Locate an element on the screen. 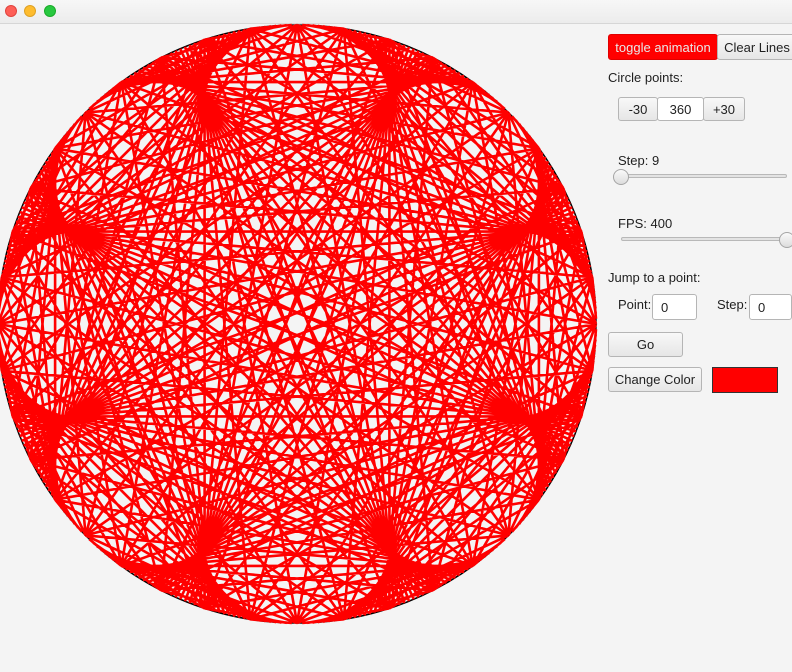 The height and width of the screenshot is (672, 792). toggle-animation-button: toggle animation is located at coordinates (663, 47).